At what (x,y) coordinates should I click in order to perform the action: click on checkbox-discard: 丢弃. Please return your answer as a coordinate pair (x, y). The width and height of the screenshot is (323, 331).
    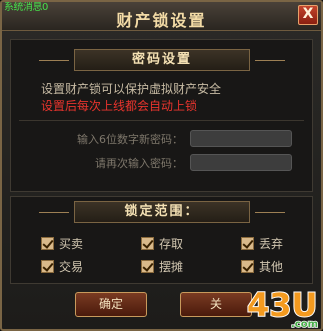
    Looking at the image, I should click on (262, 243).